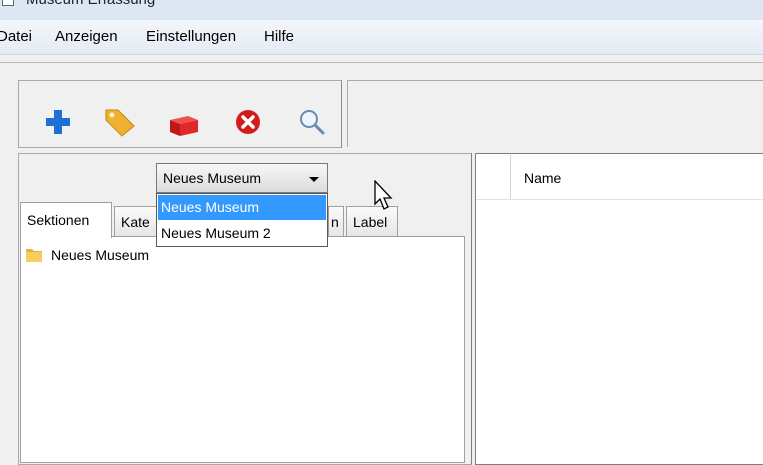  I want to click on add-icon, so click(58, 122).